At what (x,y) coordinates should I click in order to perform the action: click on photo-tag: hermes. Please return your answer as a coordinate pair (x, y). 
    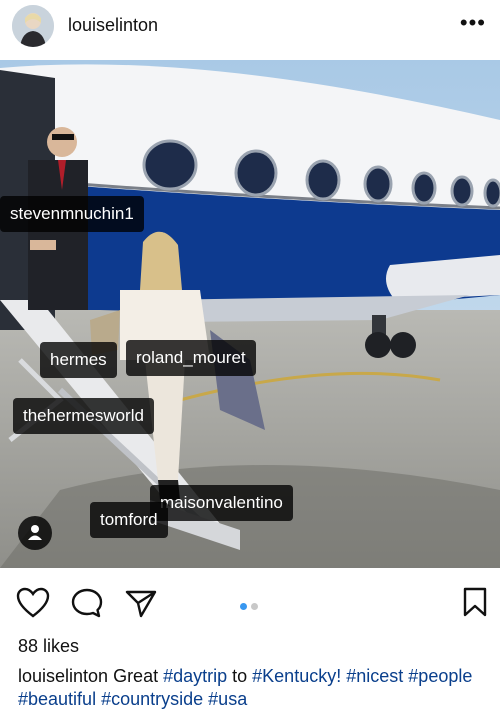
    Looking at the image, I should click on (78, 360).